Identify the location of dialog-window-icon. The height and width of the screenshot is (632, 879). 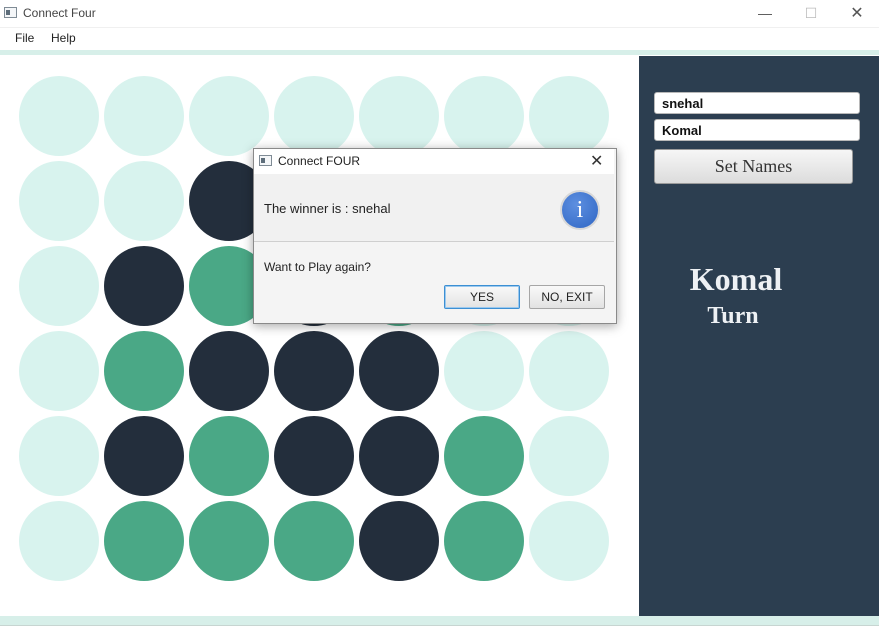
(265, 160).